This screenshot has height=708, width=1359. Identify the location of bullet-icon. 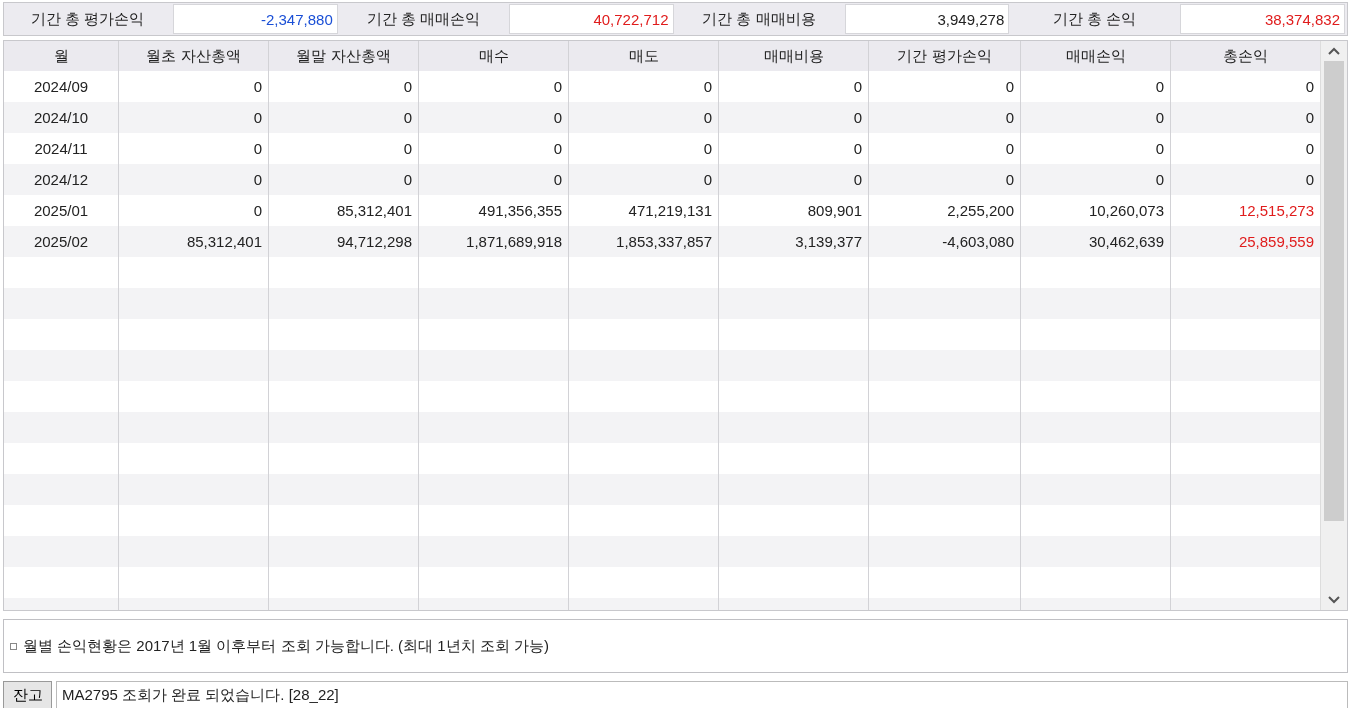
(13, 646).